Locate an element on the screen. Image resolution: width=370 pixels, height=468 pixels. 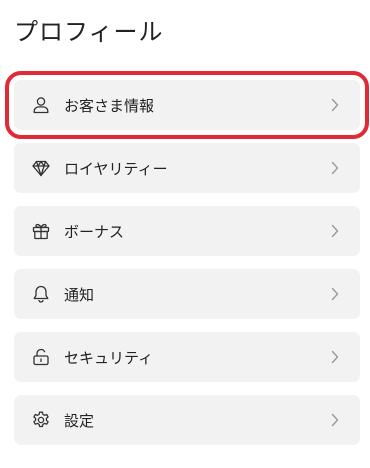
user-icon is located at coordinates (41, 105).